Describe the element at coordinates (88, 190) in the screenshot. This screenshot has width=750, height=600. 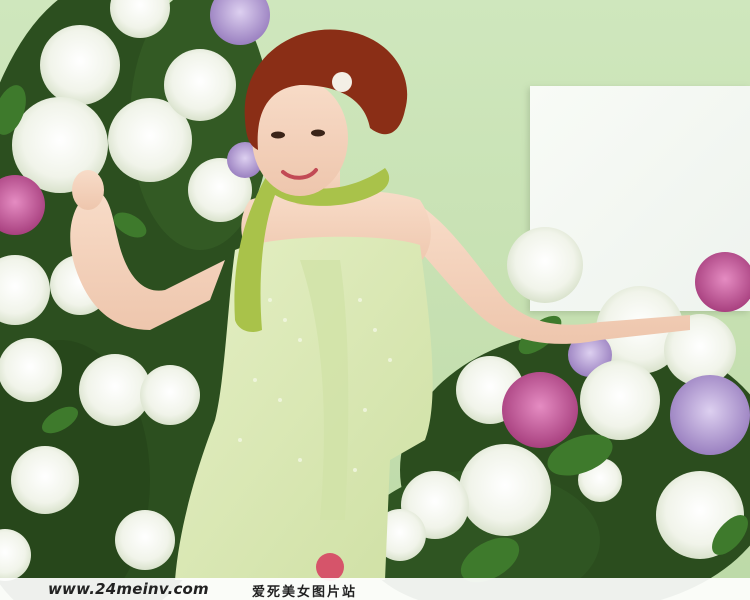
I see `left-hand` at that location.